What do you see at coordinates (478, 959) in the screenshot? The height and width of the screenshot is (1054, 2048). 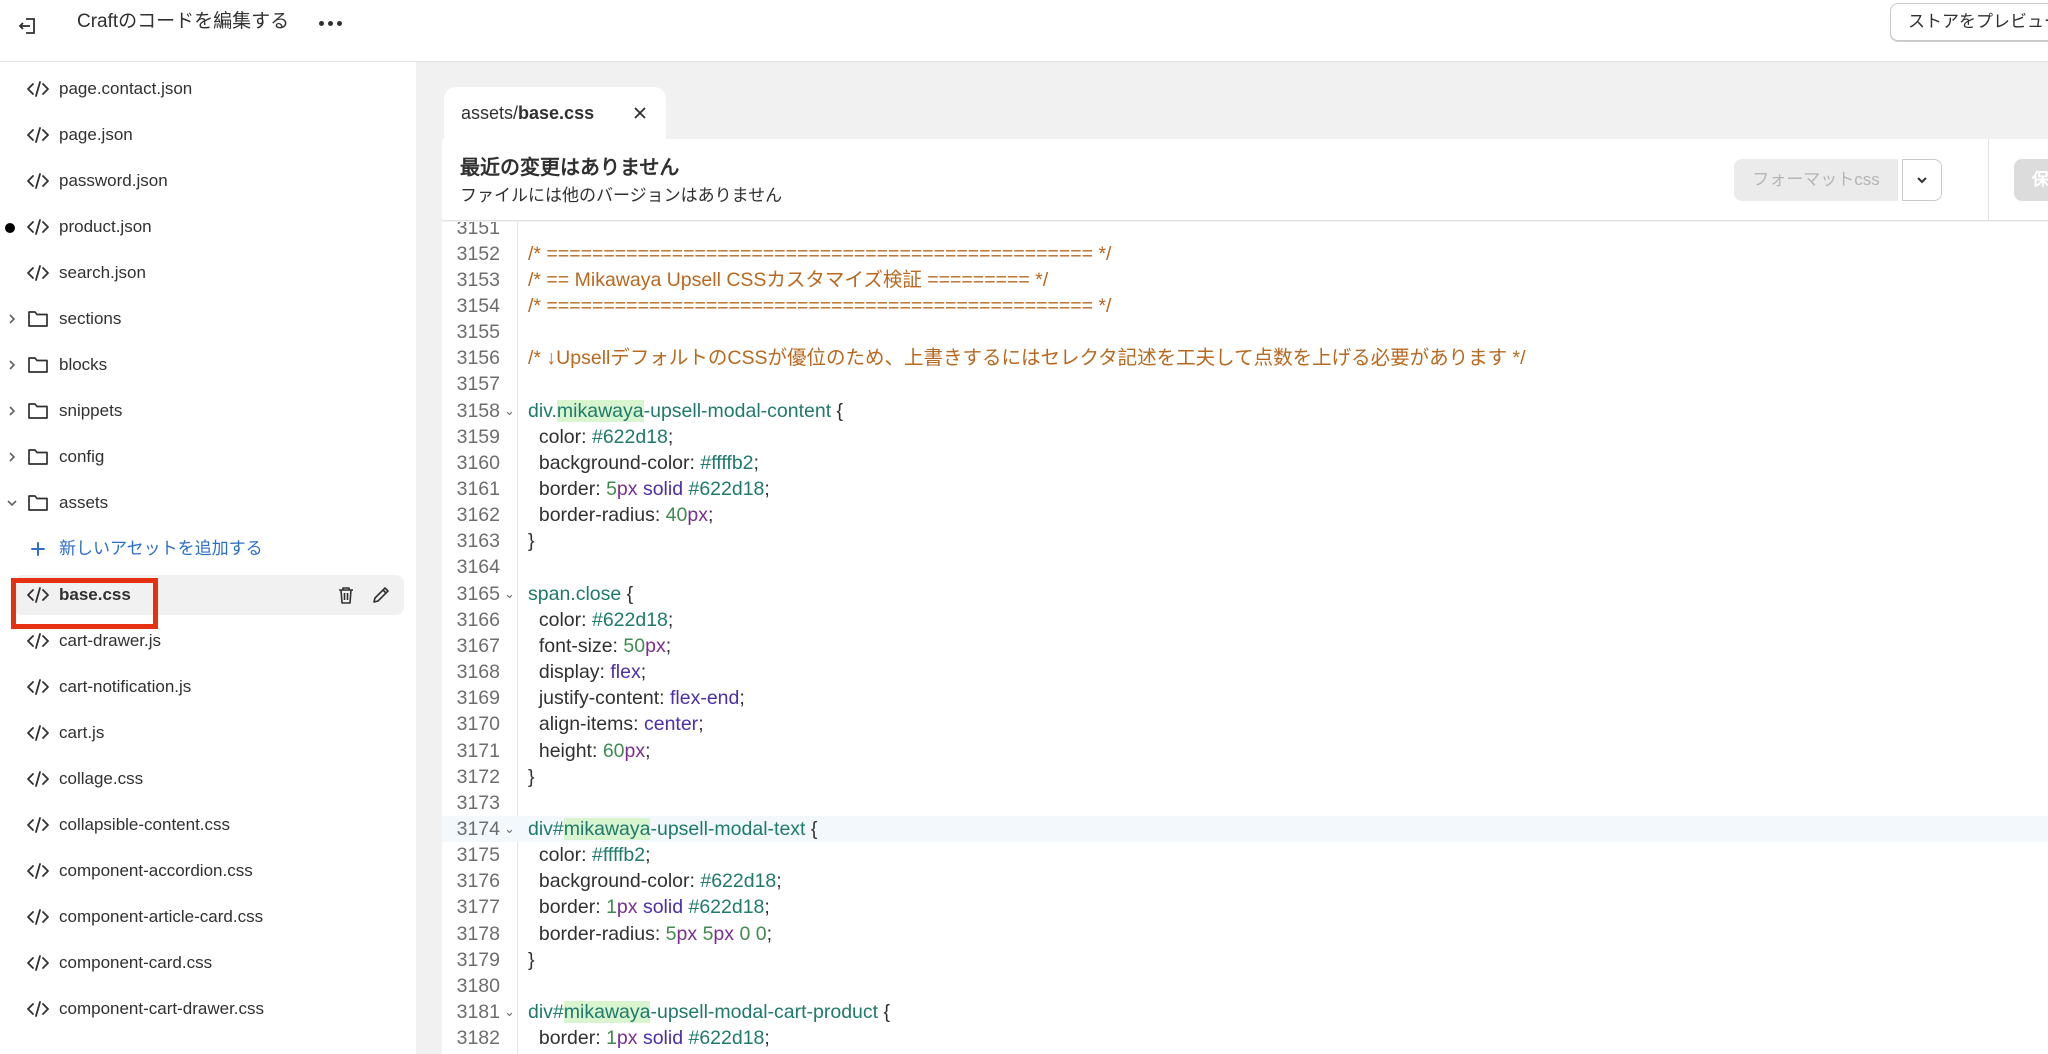 I see `line-number: 3179` at bounding box center [478, 959].